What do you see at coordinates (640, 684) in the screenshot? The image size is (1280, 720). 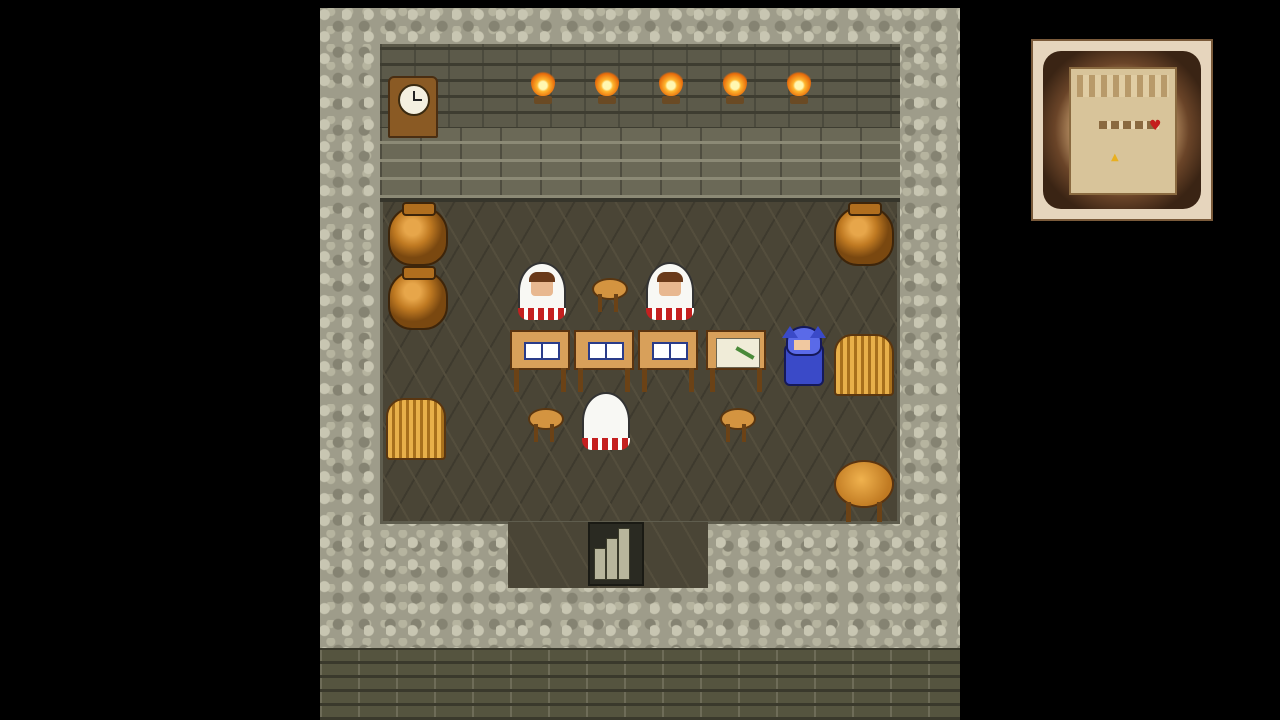 I see `lower-wall` at bounding box center [640, 684].